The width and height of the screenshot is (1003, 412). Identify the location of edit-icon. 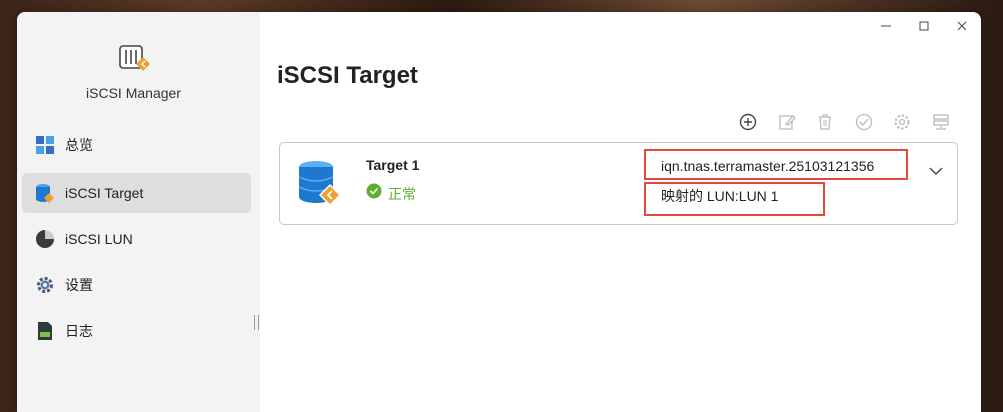
(787, 122).